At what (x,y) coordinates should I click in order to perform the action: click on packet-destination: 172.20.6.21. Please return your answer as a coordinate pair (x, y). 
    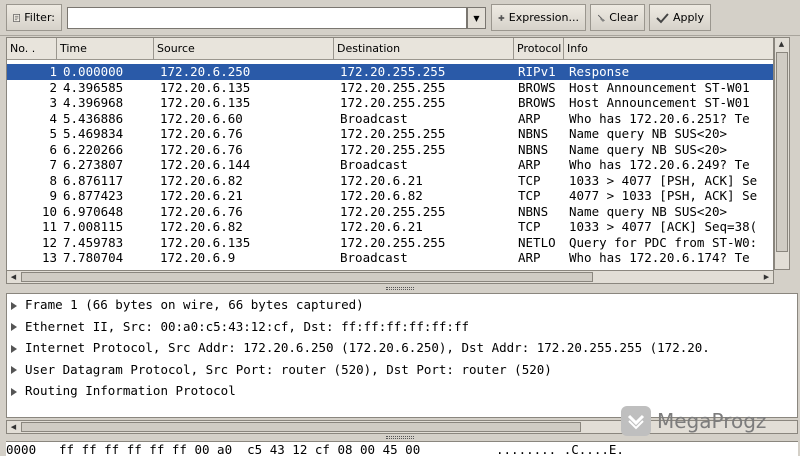
    Looking at the image, I should click on (381, 180).